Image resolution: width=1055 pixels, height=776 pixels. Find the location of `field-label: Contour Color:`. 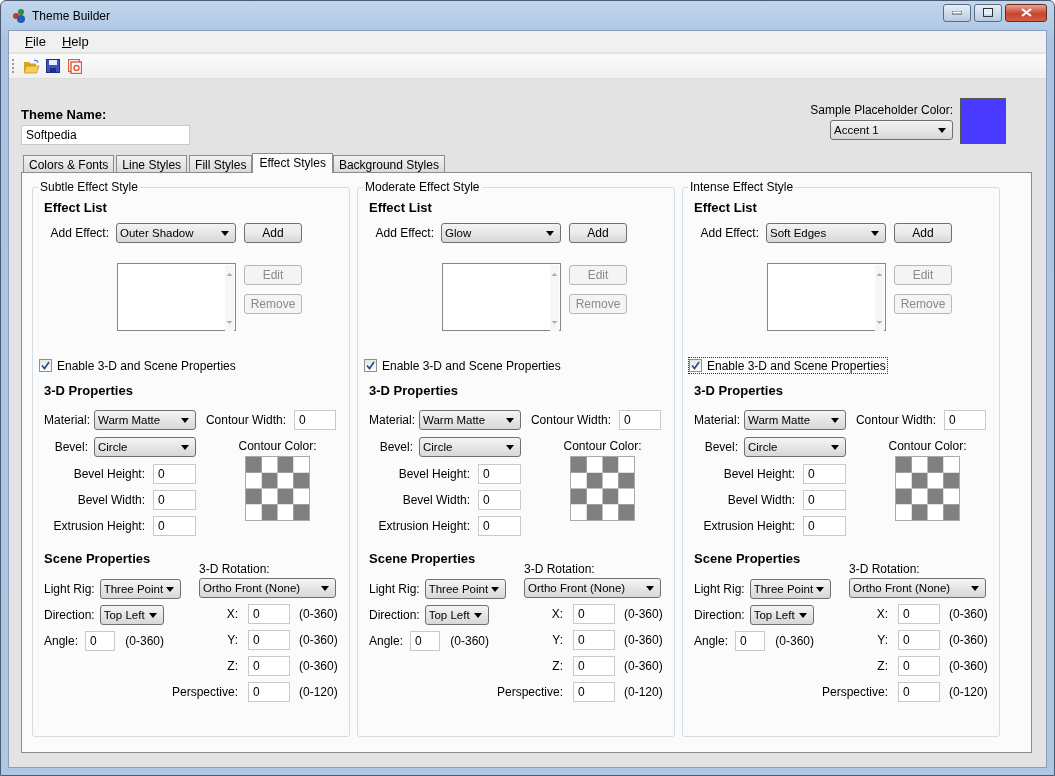

field-label: Contour Color: is located at coordinates (277, 446).